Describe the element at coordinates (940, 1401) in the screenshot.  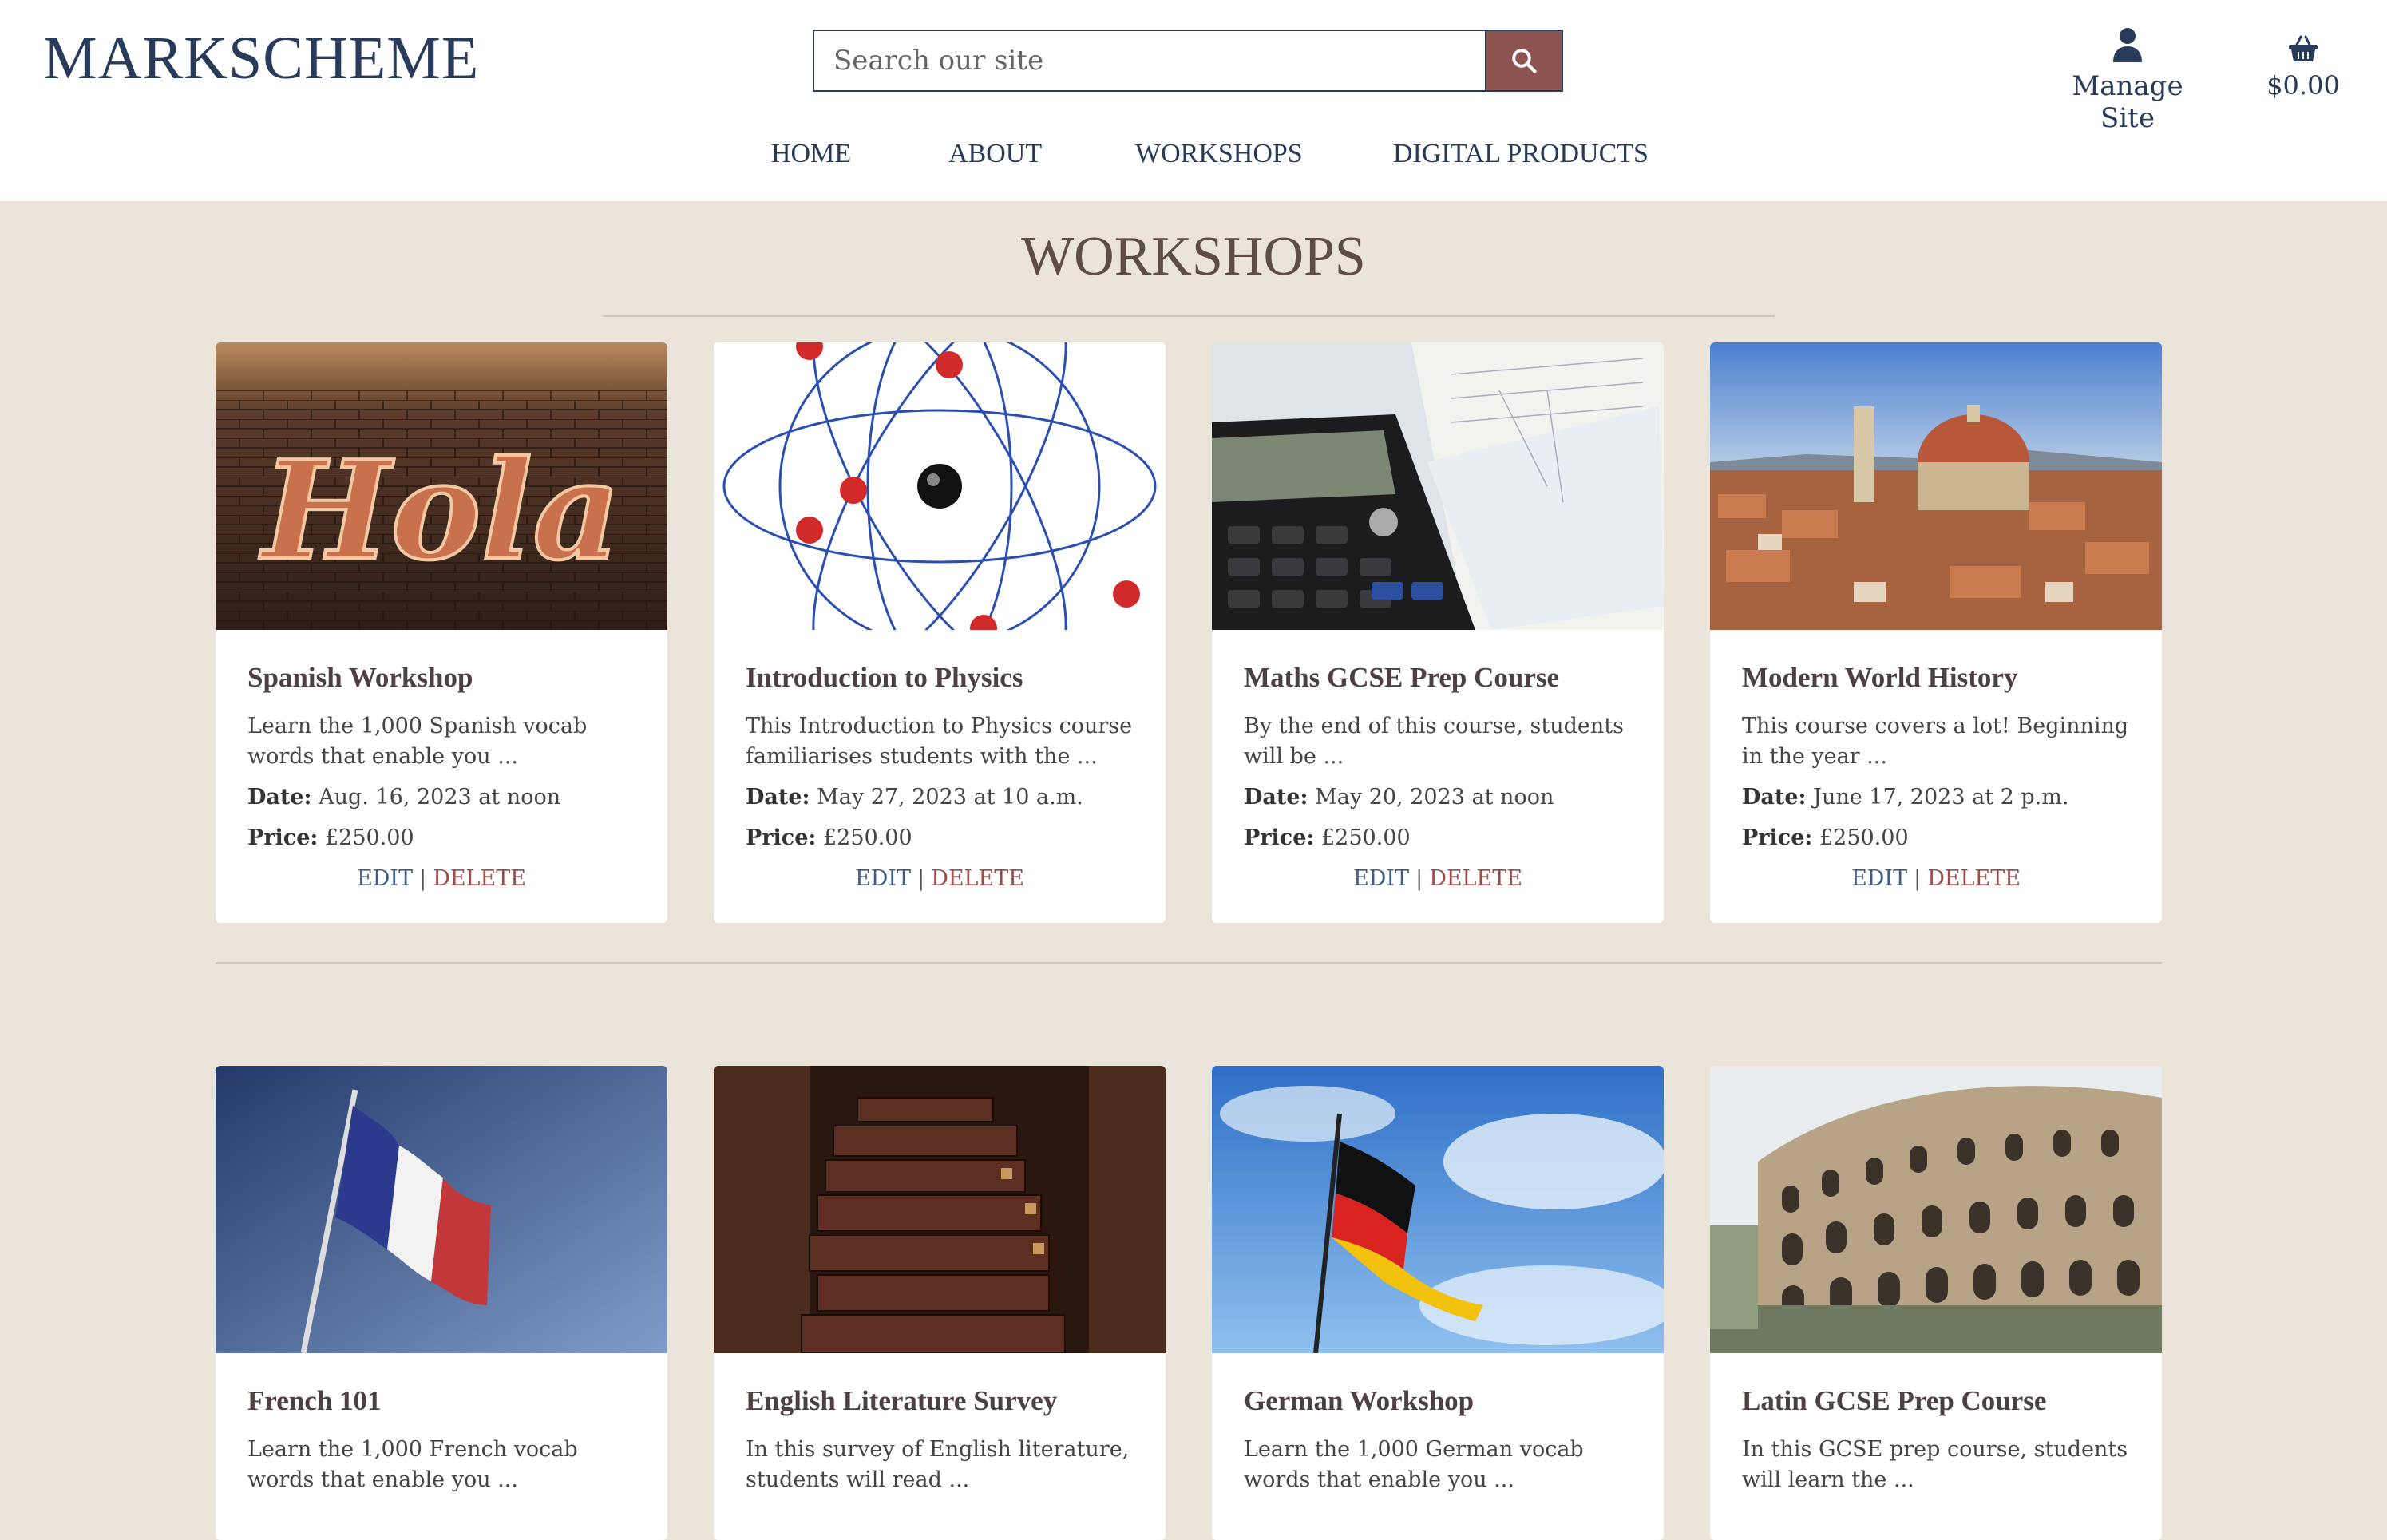
I see `workshop-title: English Literature Survey` at that location.